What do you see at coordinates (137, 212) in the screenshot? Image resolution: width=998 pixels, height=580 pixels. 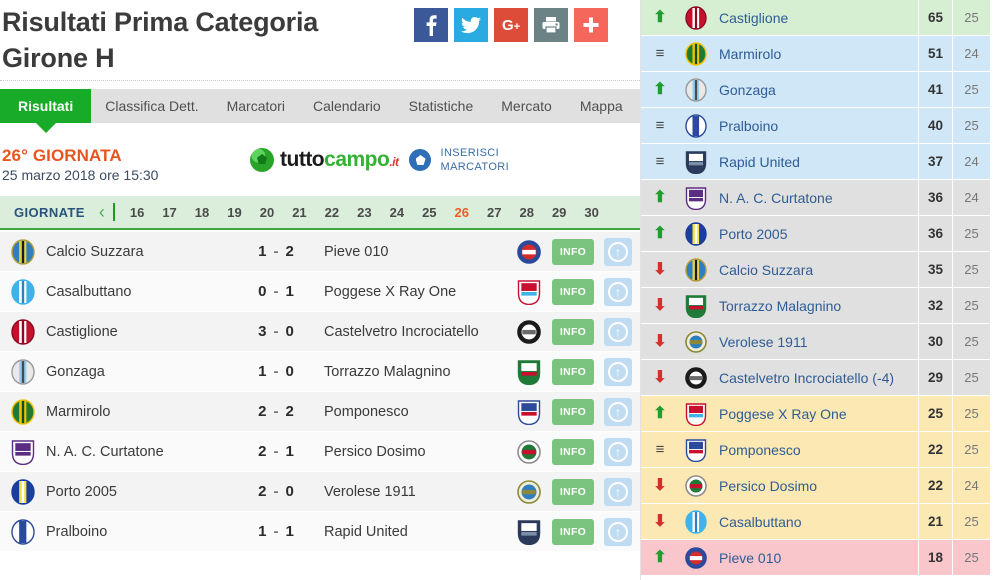 I see `giornata-16: 16` at bounding box center [137, 212].